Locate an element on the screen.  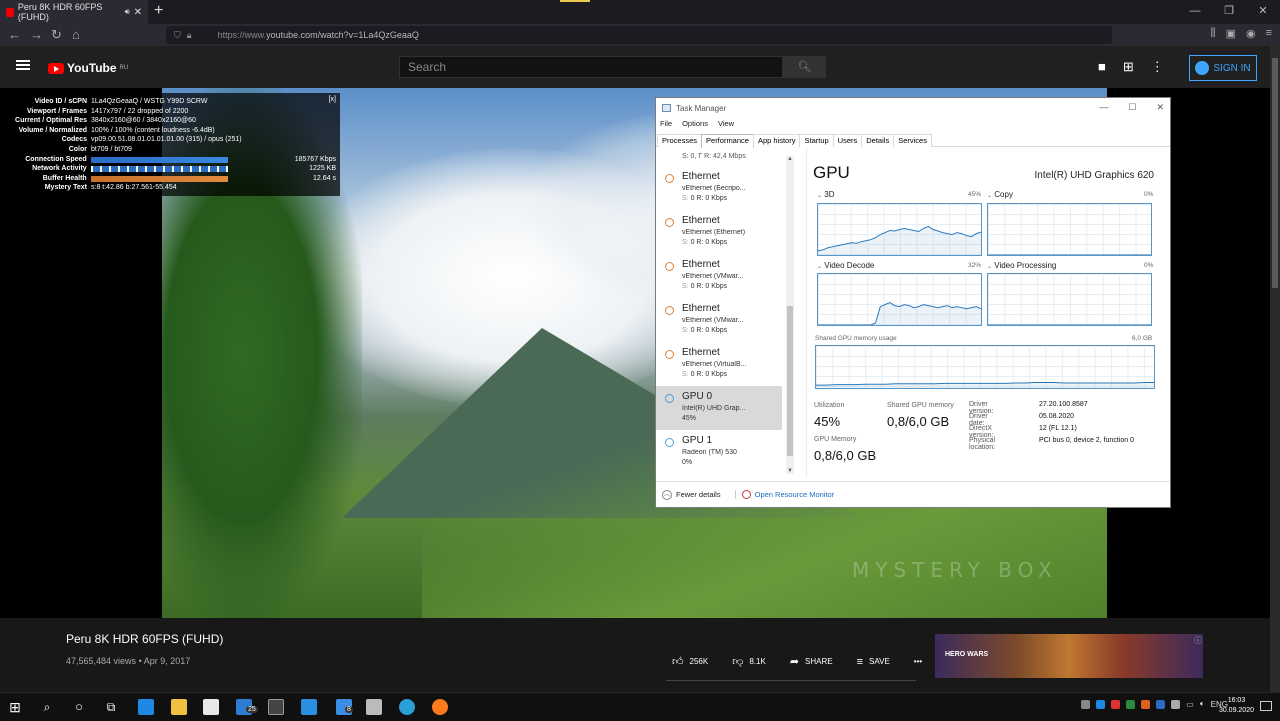
firefox-icon is located at coordinates (440, 707).